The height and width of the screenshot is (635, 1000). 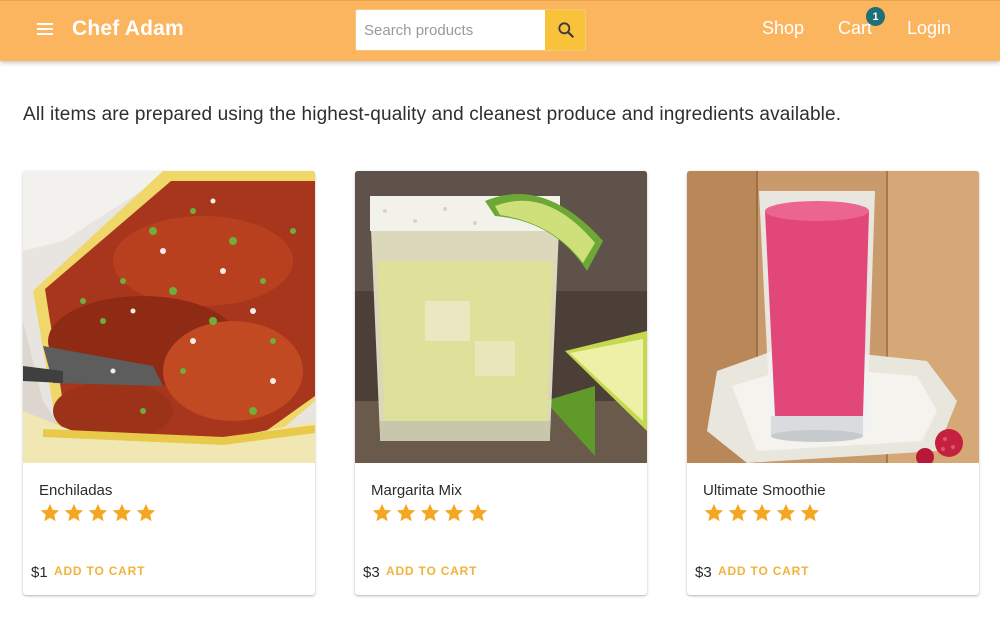 What do you see at coordinates (833, 317) in the screenshot?
I see `product-image-ultimate-smoothie` at bounding box center [833, 317].